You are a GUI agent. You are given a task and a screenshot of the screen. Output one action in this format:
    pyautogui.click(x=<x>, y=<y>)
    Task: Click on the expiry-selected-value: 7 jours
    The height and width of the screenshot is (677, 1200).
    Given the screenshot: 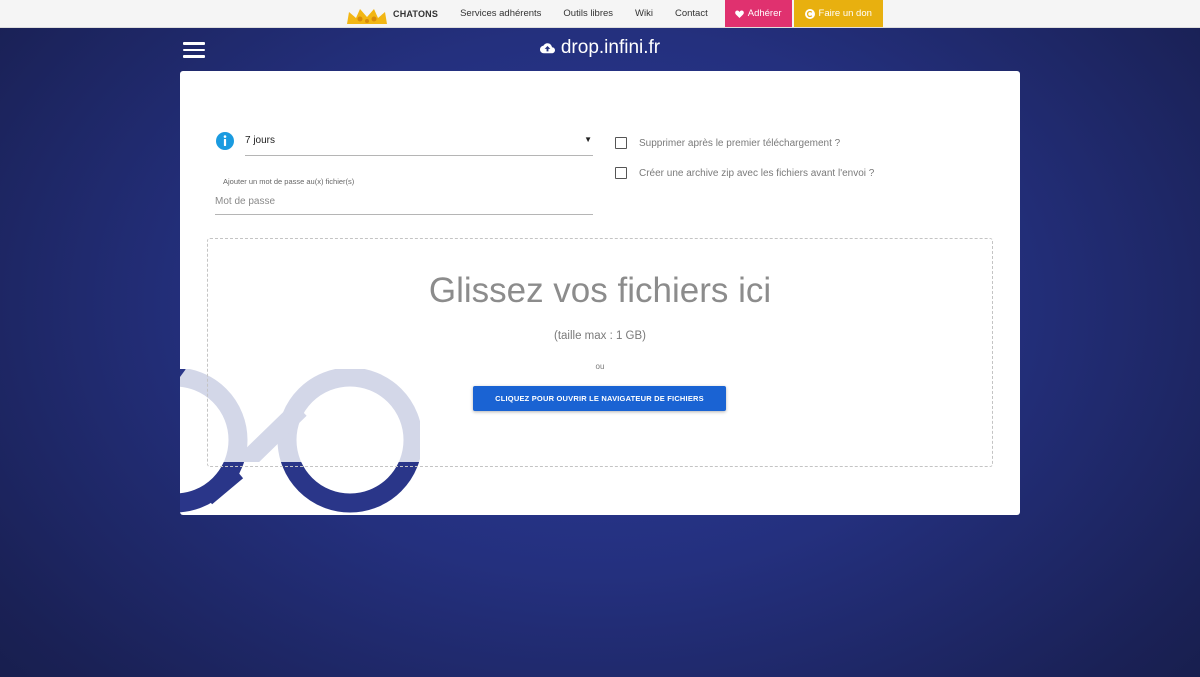 What is the action you would take?
    pyautogui.click(x=260, y=140)
    